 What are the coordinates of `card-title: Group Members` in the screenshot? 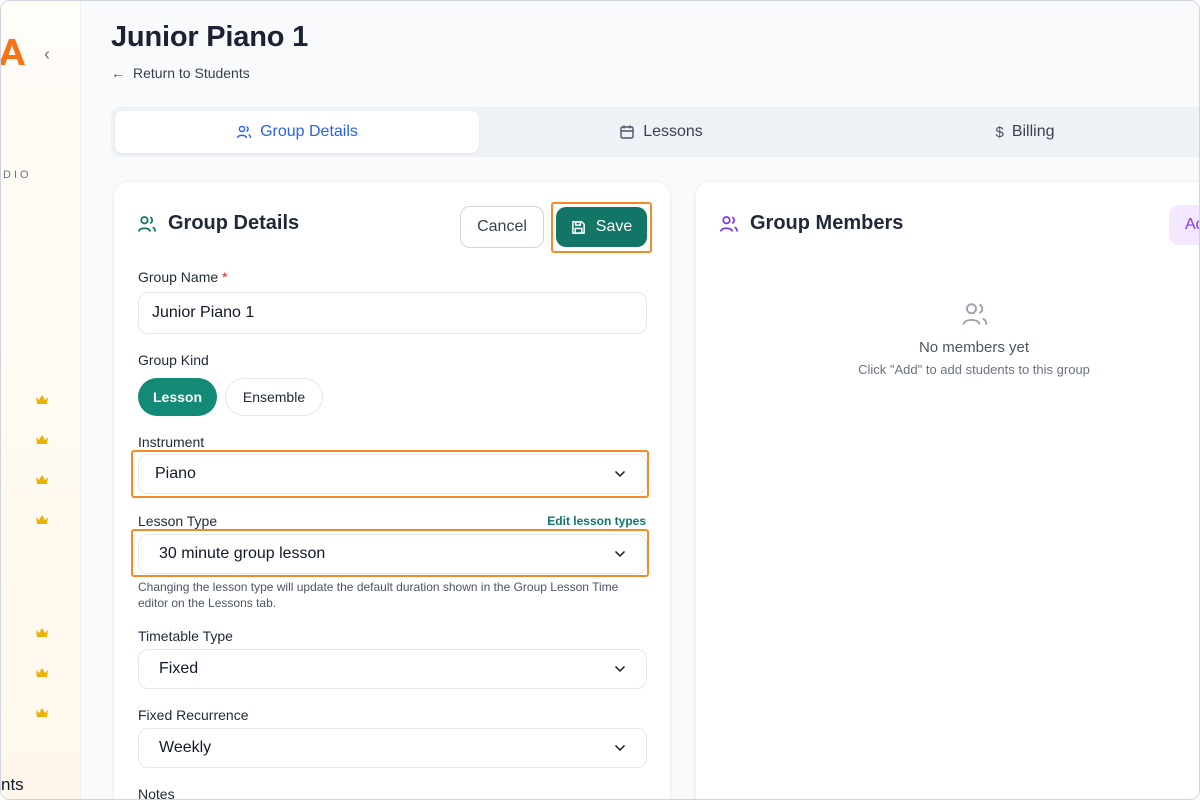 It's located at (827, 223).